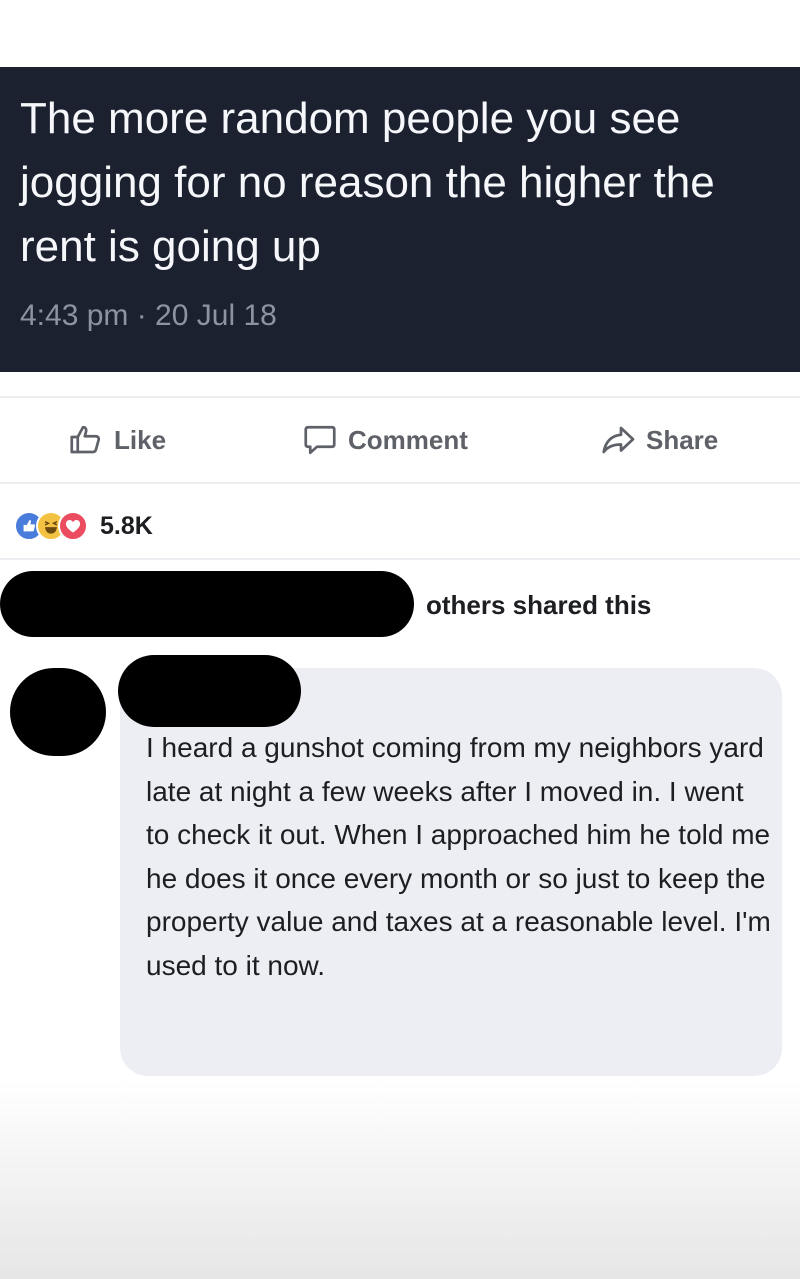 The width and height of the screenshot is (800, 1279). What do you see at coordinates (209, 691) in the screenshot?
I see `redacted-commenter-name` at bounding box center [209, 691].